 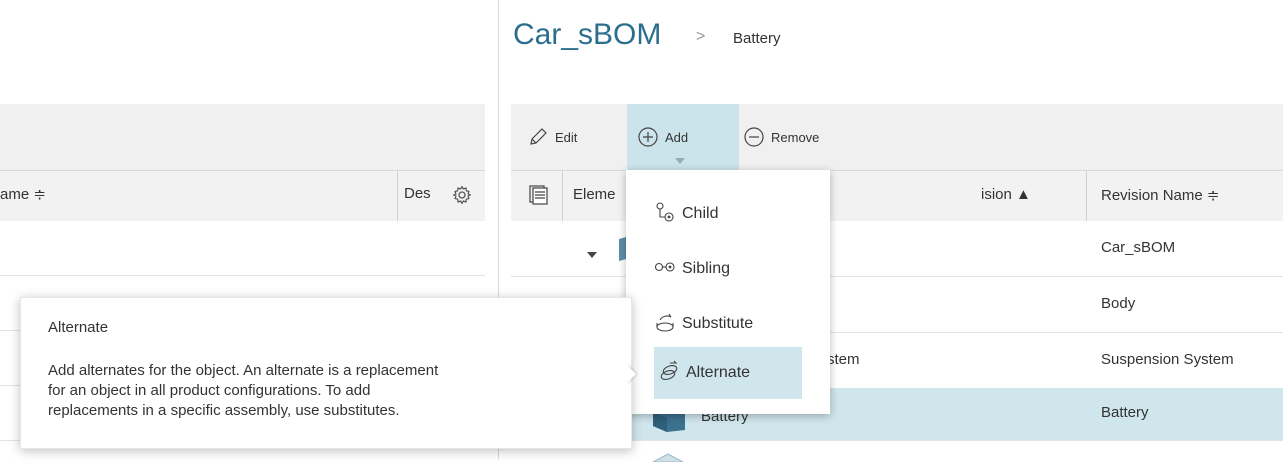 What do you see at coordinates (631, 374) in the screenshot?
I see `tooltip-arrow` at bounding box center [631, 374].